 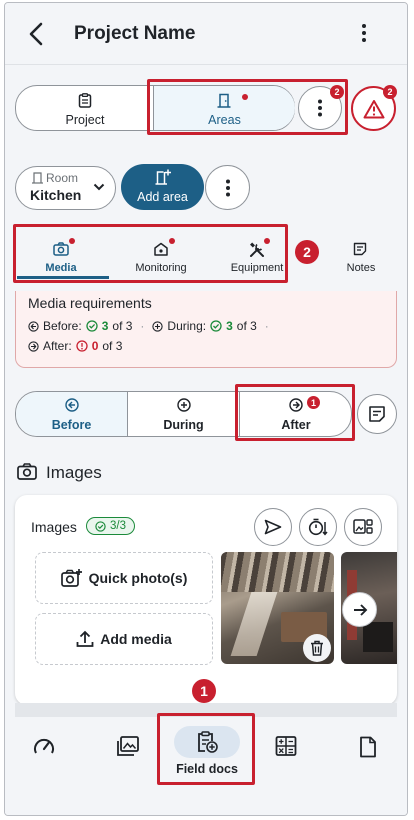 What do you see at coordinates (295, 412) in the screenshot?
I see `after-highlight` at bounding box center [295, 412].